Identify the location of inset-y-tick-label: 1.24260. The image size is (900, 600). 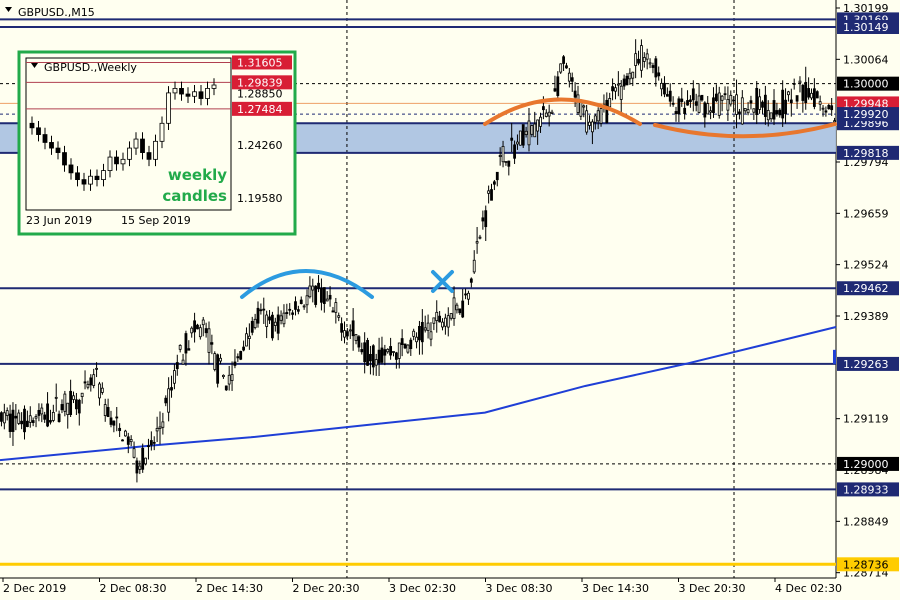
(260, 145).